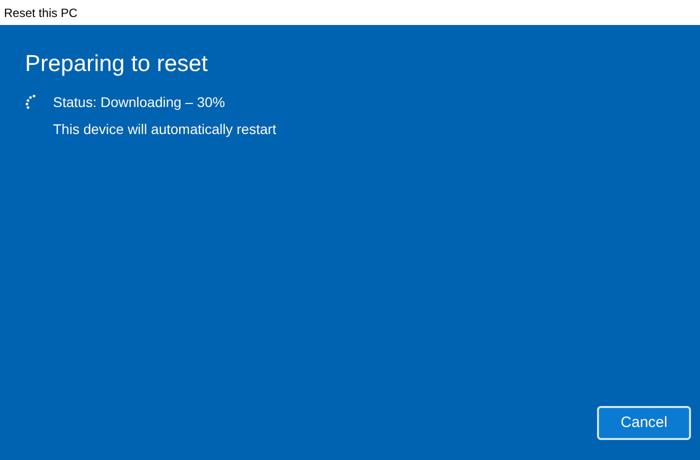 This screenshot has height=460, width=700. I want to click on status-text: Status: Downloading – 30%, so click(139, 102).